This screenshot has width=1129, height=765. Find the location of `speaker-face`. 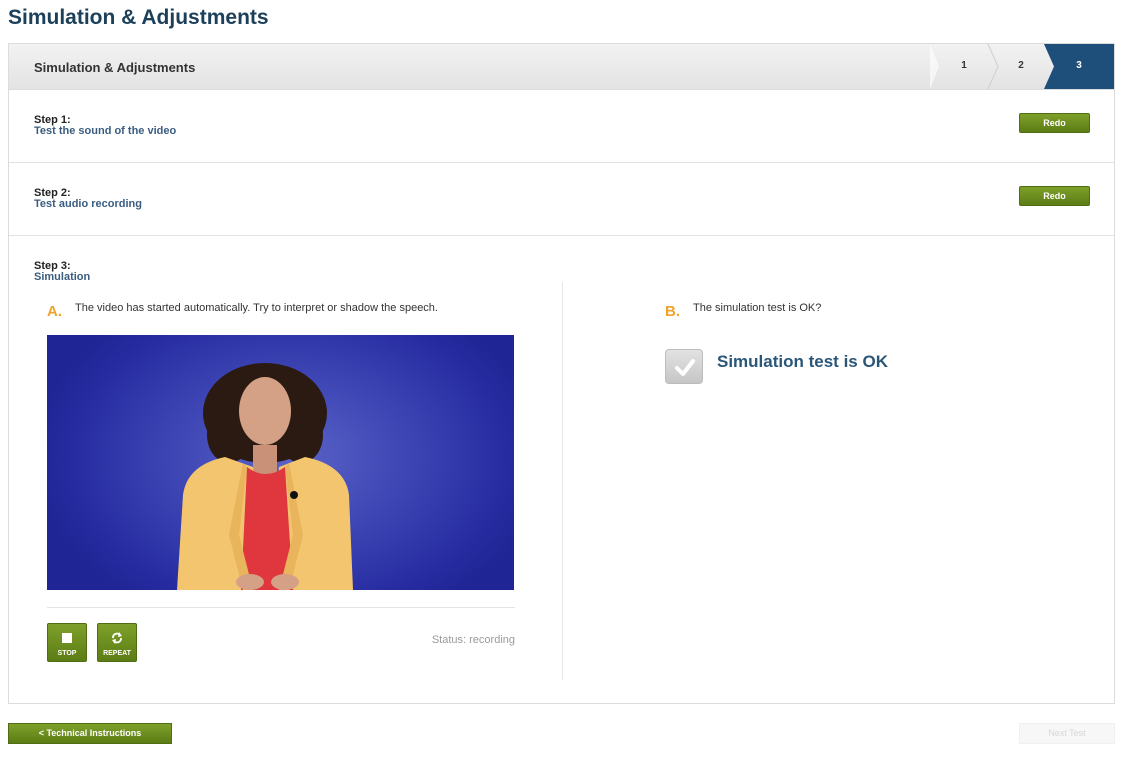

speaker-face is located at coordinates (265, 411).